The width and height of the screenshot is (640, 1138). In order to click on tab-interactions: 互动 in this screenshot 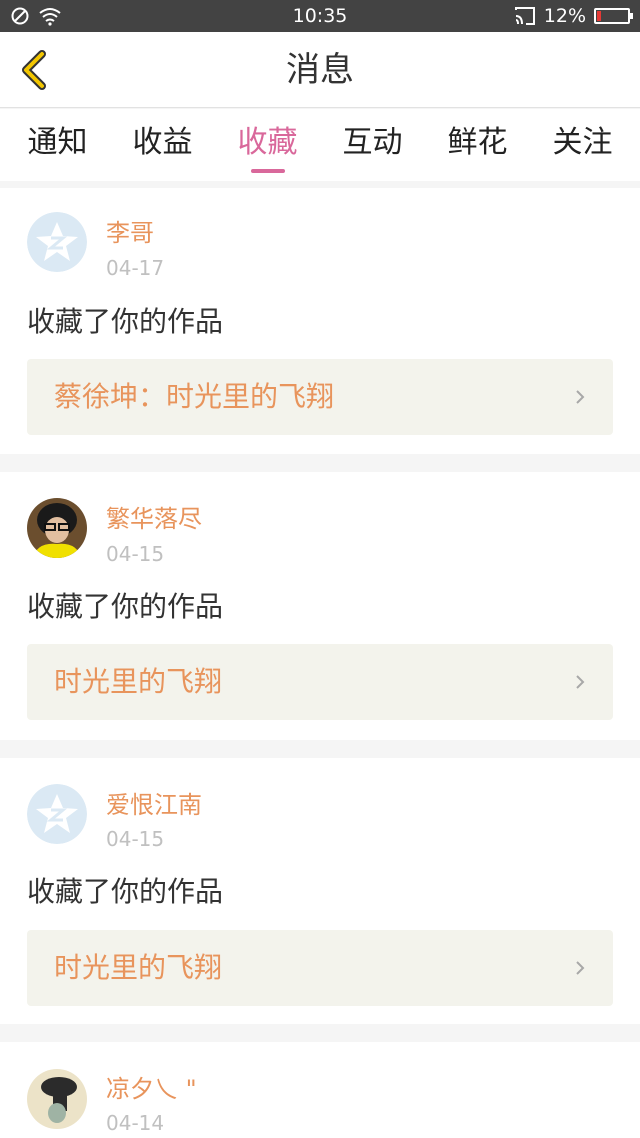, I will do `click(372, 145)`.